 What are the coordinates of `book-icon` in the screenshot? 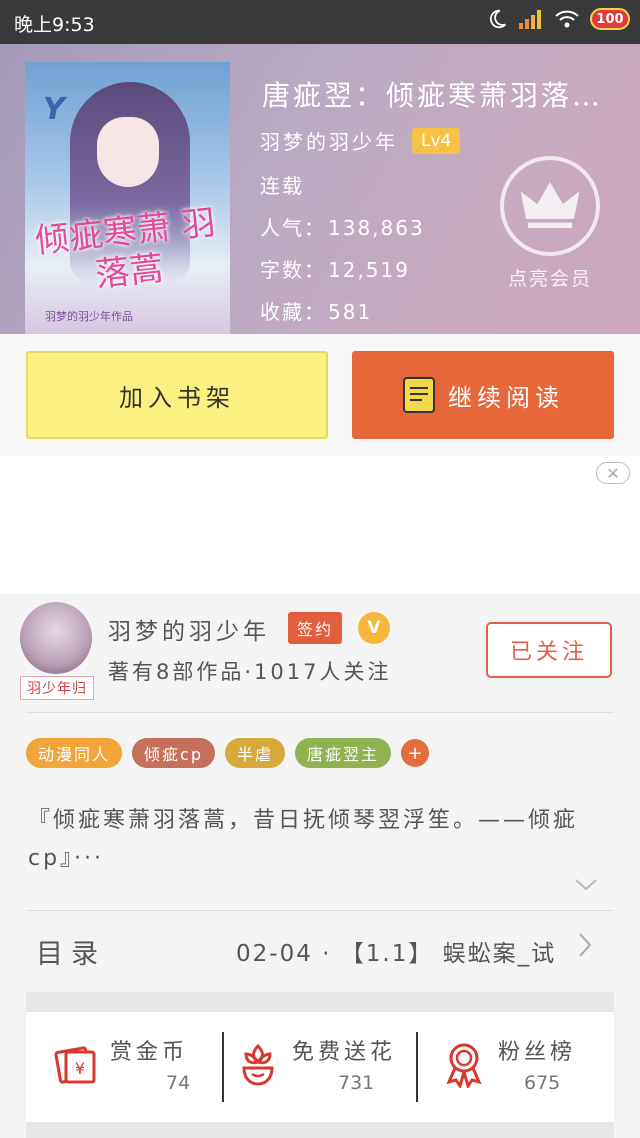 It's located at (419, 395).